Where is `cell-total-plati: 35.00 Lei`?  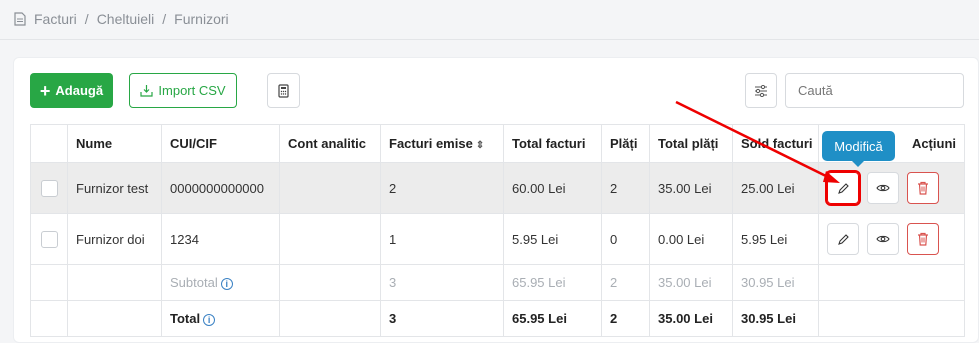 cell-total-plati: 35.00 Lei is located at coordinates (691, 188).